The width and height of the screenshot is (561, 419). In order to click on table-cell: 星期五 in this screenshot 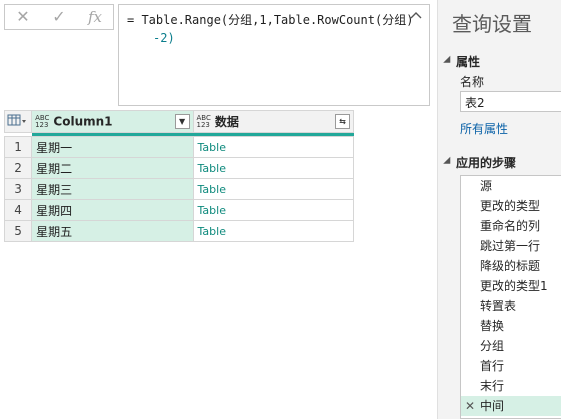, I will do `click(112, 231)`.